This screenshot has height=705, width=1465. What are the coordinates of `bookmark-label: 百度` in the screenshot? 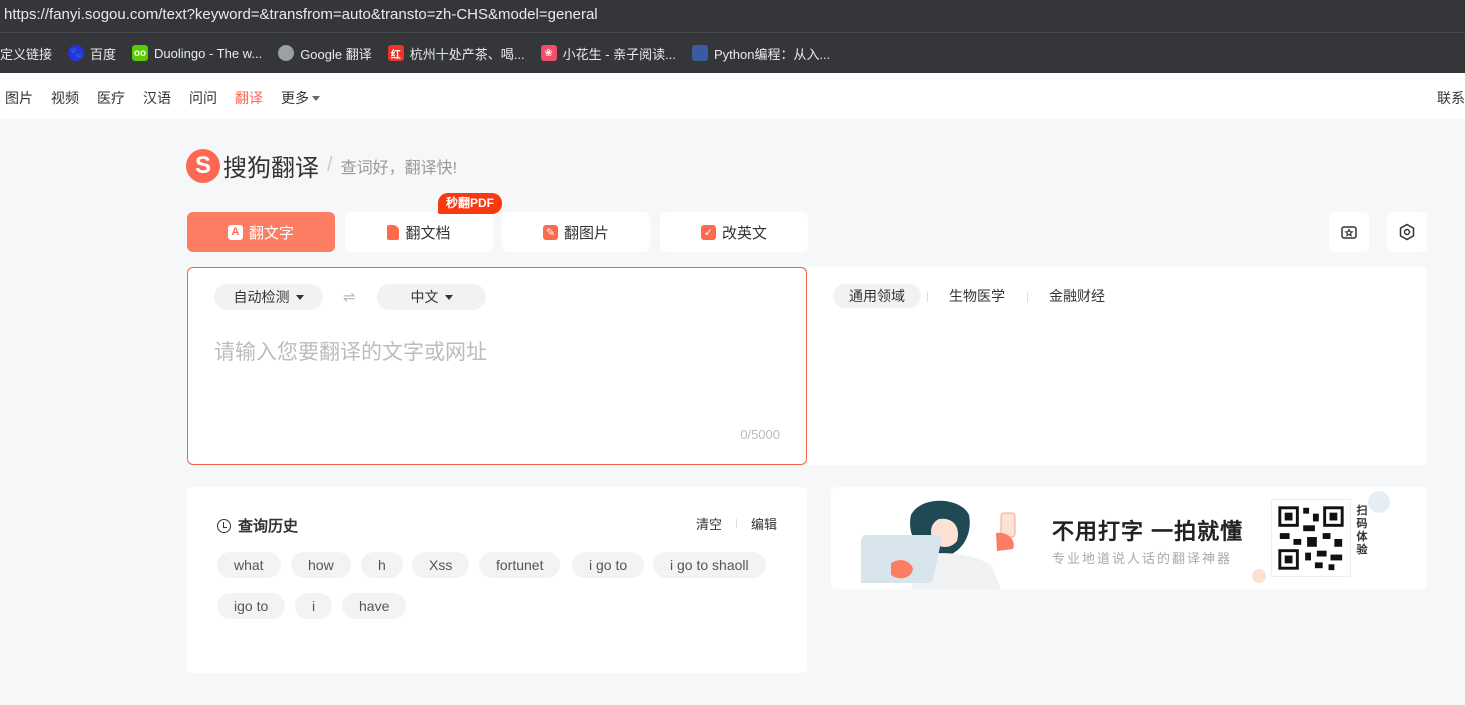 It's located at (103, 54).